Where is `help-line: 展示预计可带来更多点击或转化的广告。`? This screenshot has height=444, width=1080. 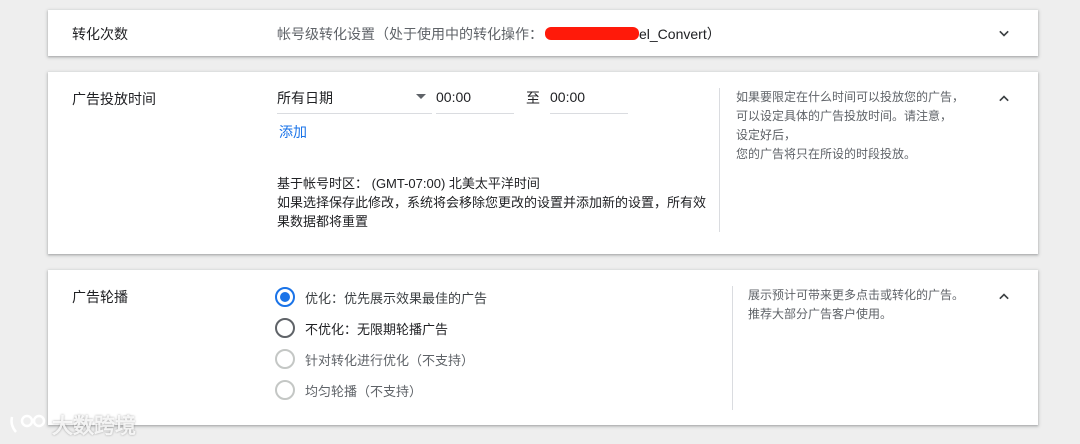
help-line: 展示预计可带来更多点击或转化的广告。 is located at coordinates (856, 295).